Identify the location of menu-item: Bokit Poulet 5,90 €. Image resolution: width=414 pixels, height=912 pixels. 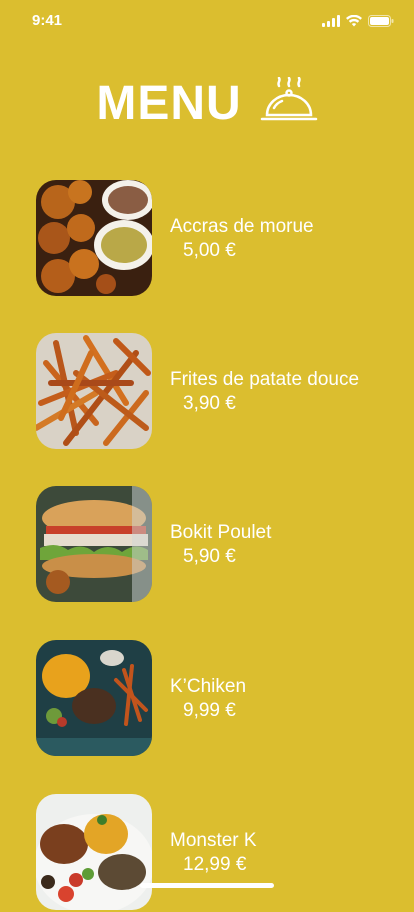
(225, 545).